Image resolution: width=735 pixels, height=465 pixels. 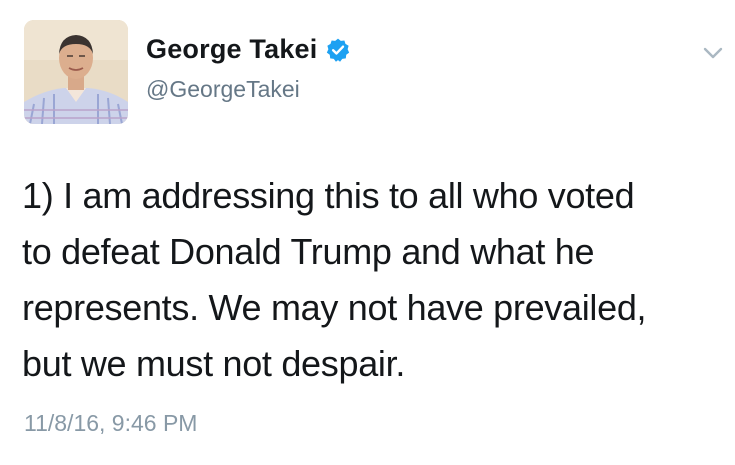 I want to click on tweet-text-line: to defeat Donald Trump and what he, so click(x=308, y=251).